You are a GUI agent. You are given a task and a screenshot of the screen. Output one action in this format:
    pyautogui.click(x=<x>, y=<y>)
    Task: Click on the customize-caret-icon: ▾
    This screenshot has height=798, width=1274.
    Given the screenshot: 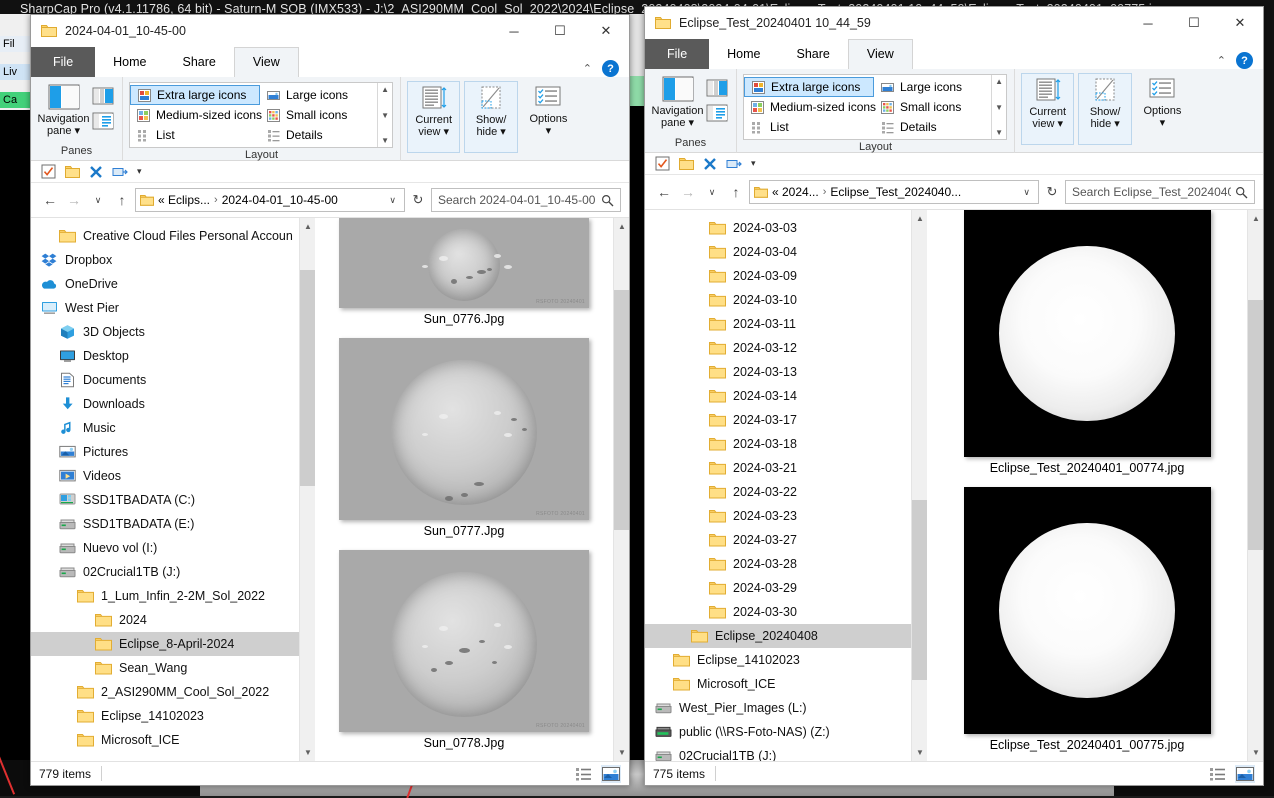 What is the action you would take?
    pyautogui.click(x=753, y=163)
    